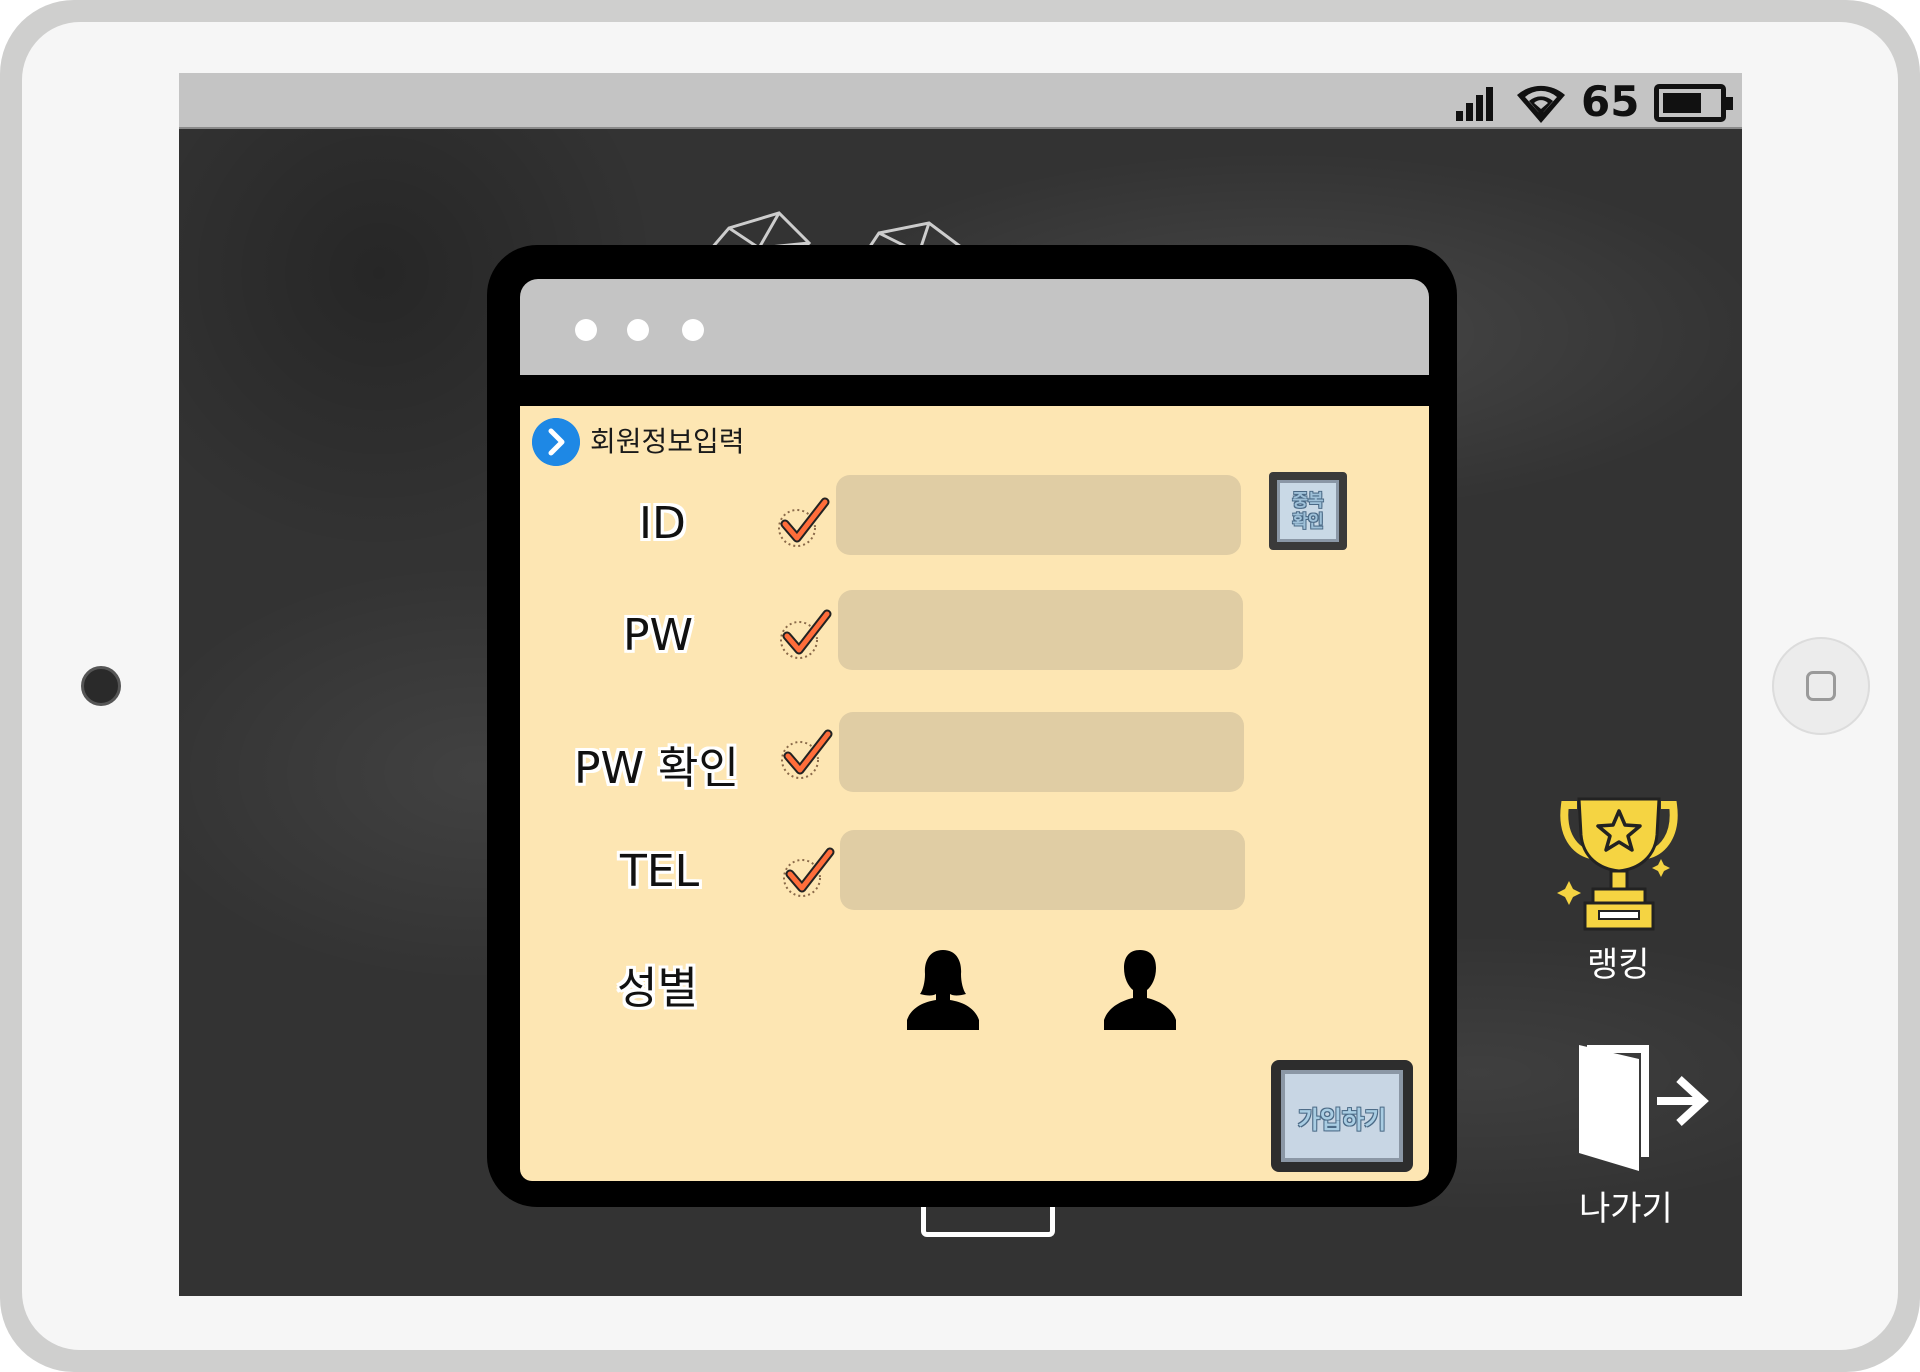 This screenshot has width=1920, height=1372. Describe the element at coordinates (1619, 864) in the screenshot. I see `trophy-icon` at that location.